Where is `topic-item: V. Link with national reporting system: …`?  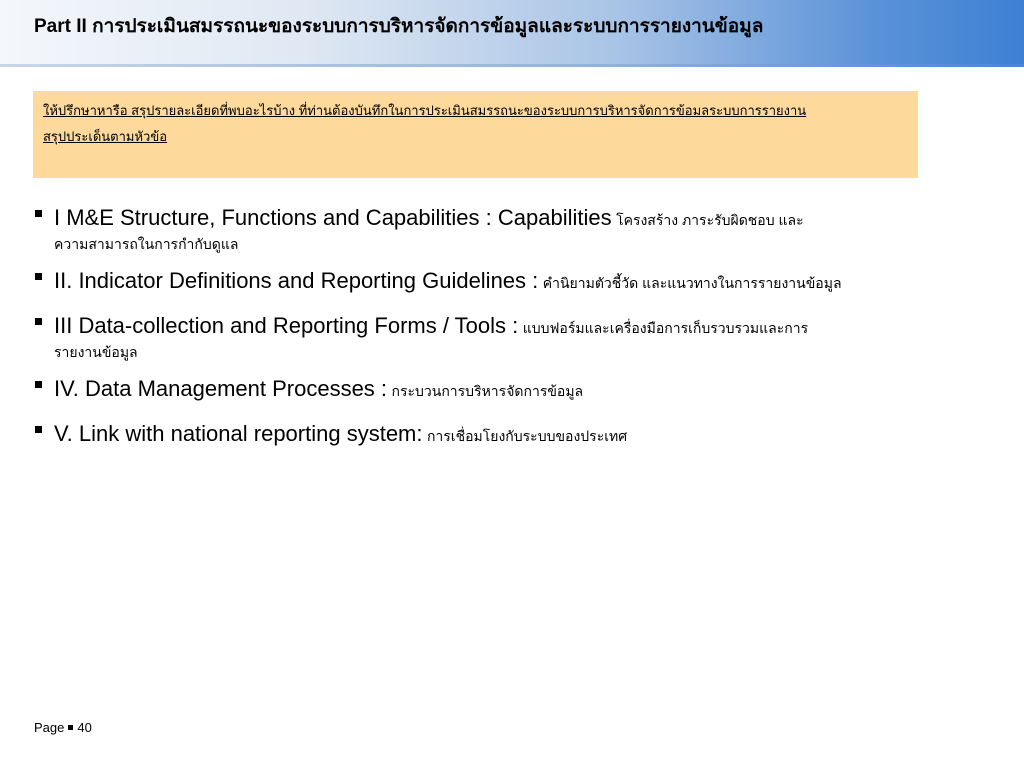
topic-item: V. Link with national reporting system: … is located at coordinates (508, 435).